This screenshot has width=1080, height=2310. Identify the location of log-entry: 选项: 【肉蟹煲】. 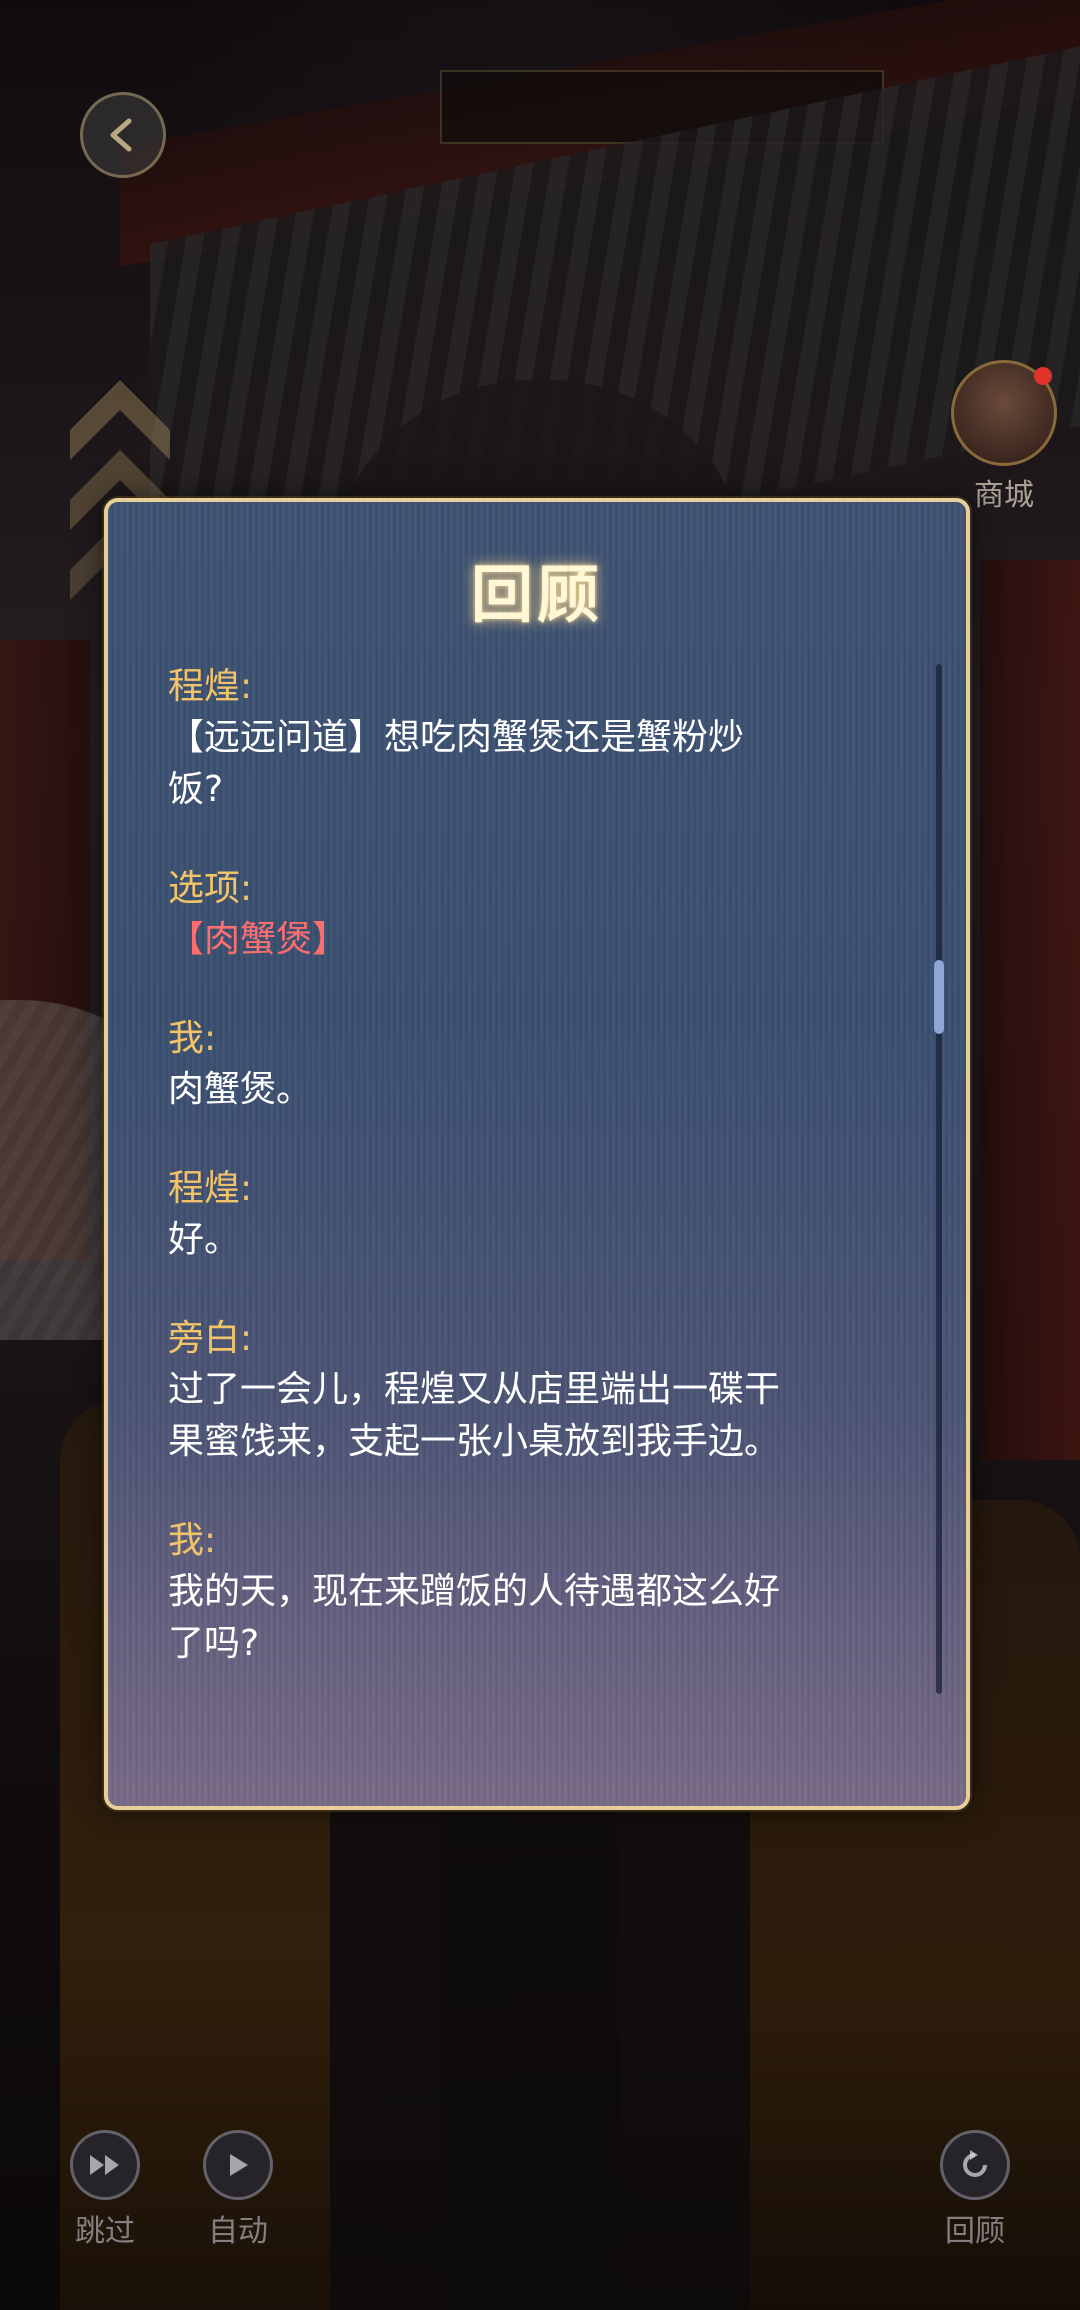
(518, 915).